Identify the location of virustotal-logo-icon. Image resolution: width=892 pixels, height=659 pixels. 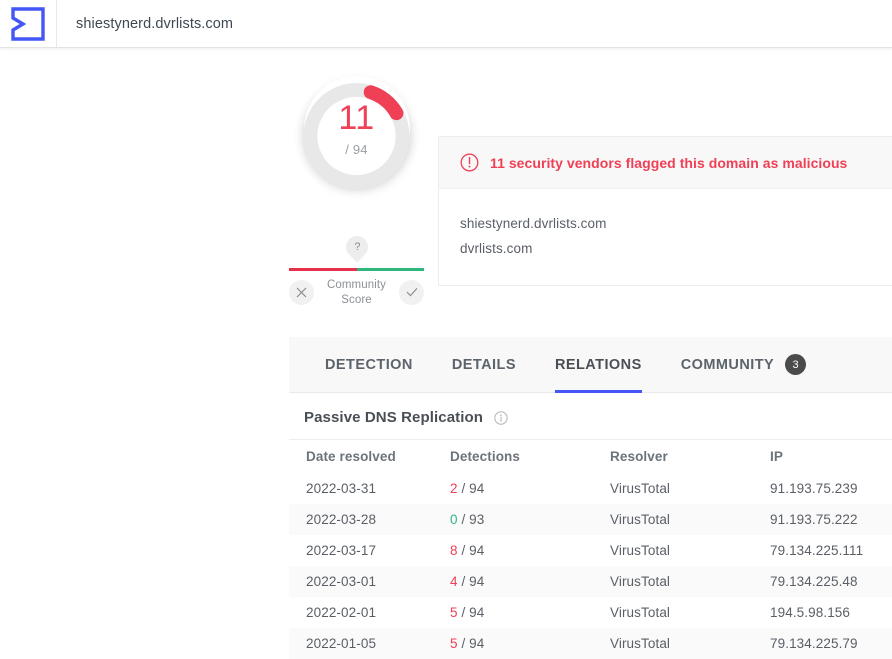
(28, 23).